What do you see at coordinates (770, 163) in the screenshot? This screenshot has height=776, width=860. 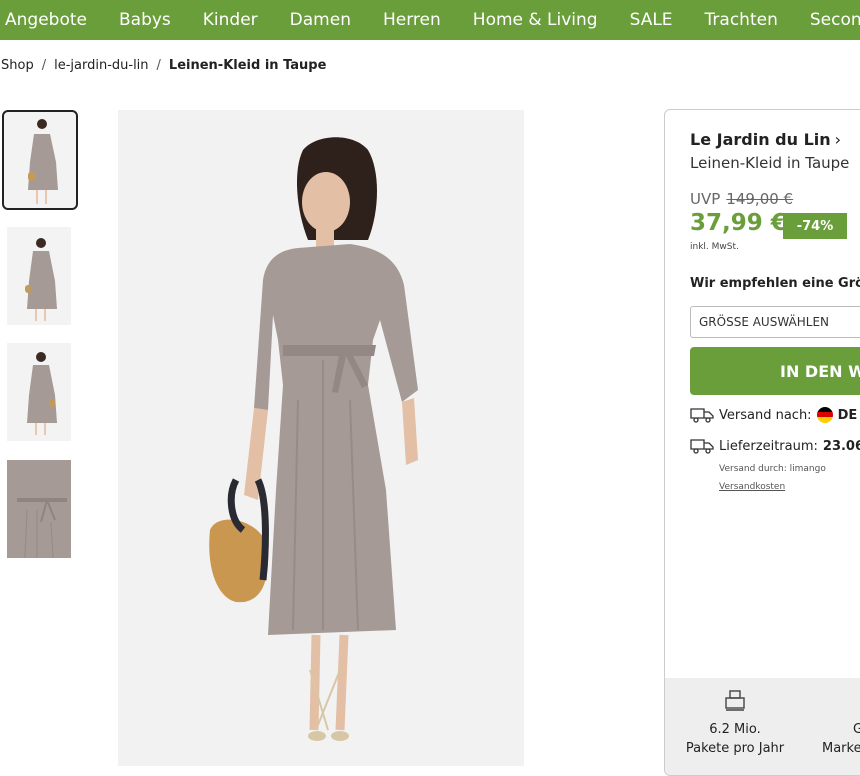 I see `product-title: Leinen-Kleid in Taupe` at bounding box center [770, 163].